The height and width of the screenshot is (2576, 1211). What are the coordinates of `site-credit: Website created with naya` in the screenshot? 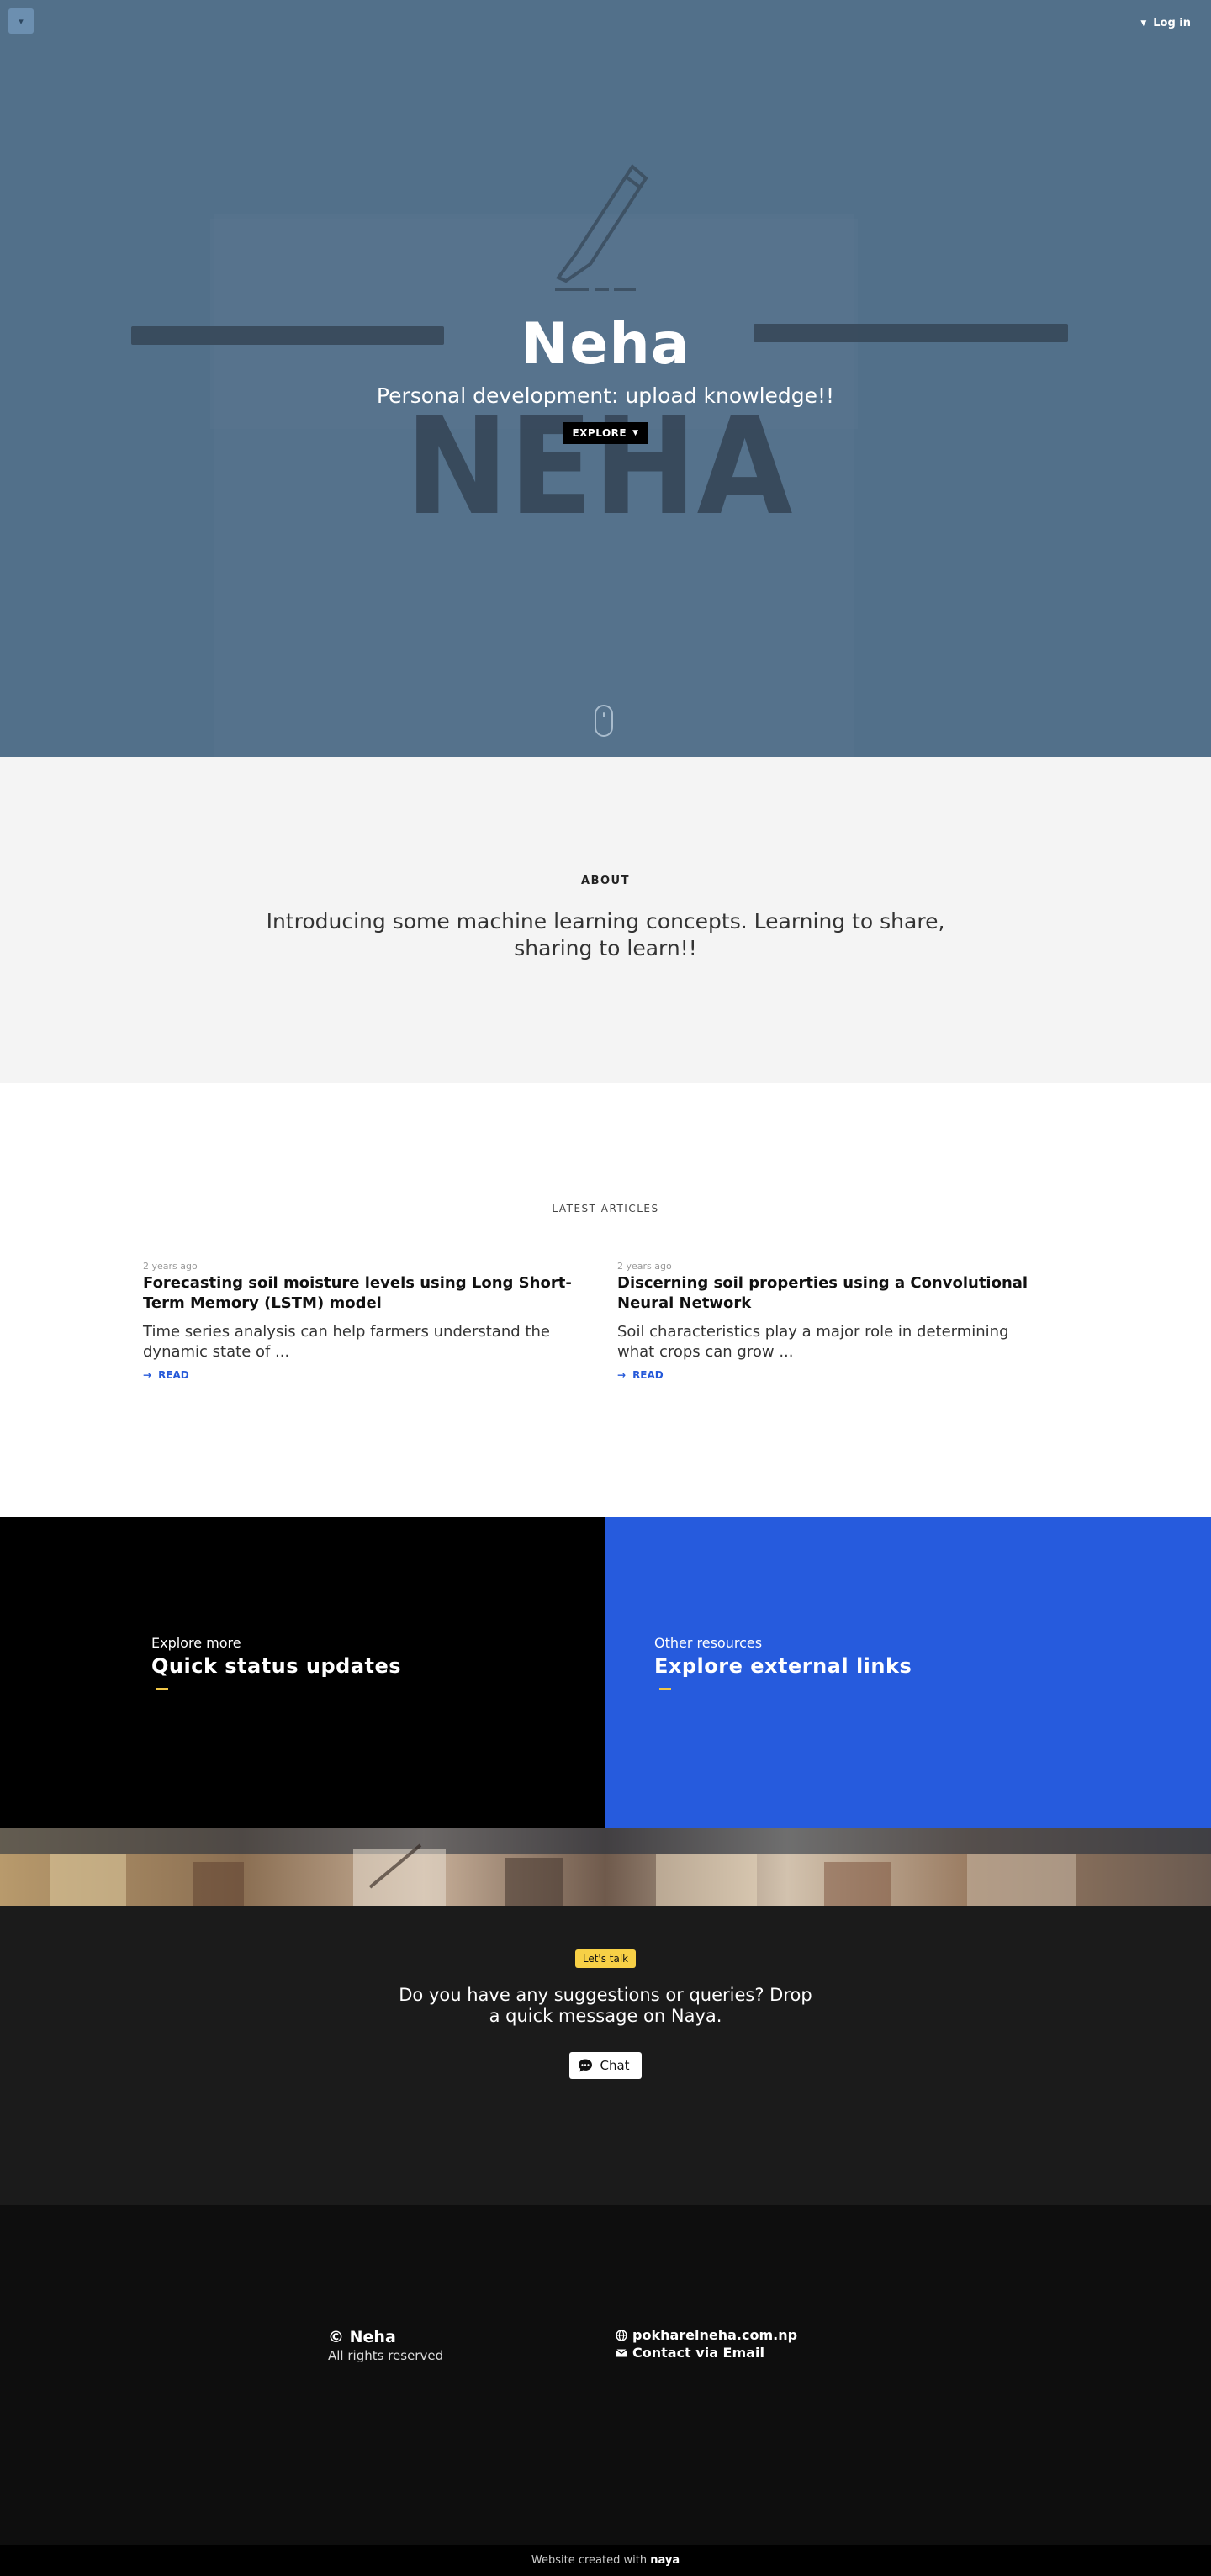 It's located at (605, 2560).